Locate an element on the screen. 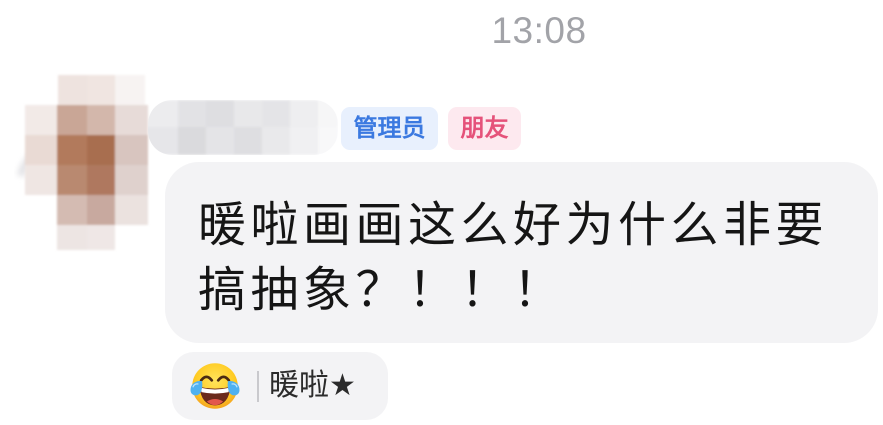 Image resolution: width=883 pixels, height=425 pixels. reaction-user-label: 暖啦★ is located at coordinates (312, 385).